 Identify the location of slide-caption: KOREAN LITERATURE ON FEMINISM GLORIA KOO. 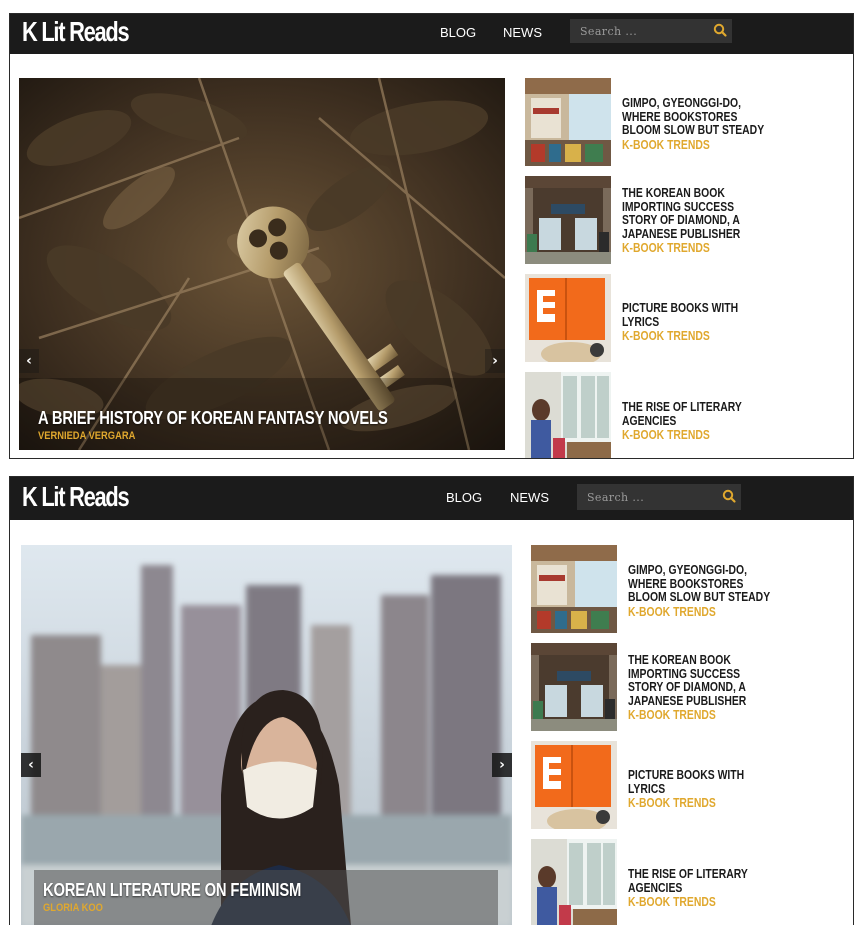
(266, 897).